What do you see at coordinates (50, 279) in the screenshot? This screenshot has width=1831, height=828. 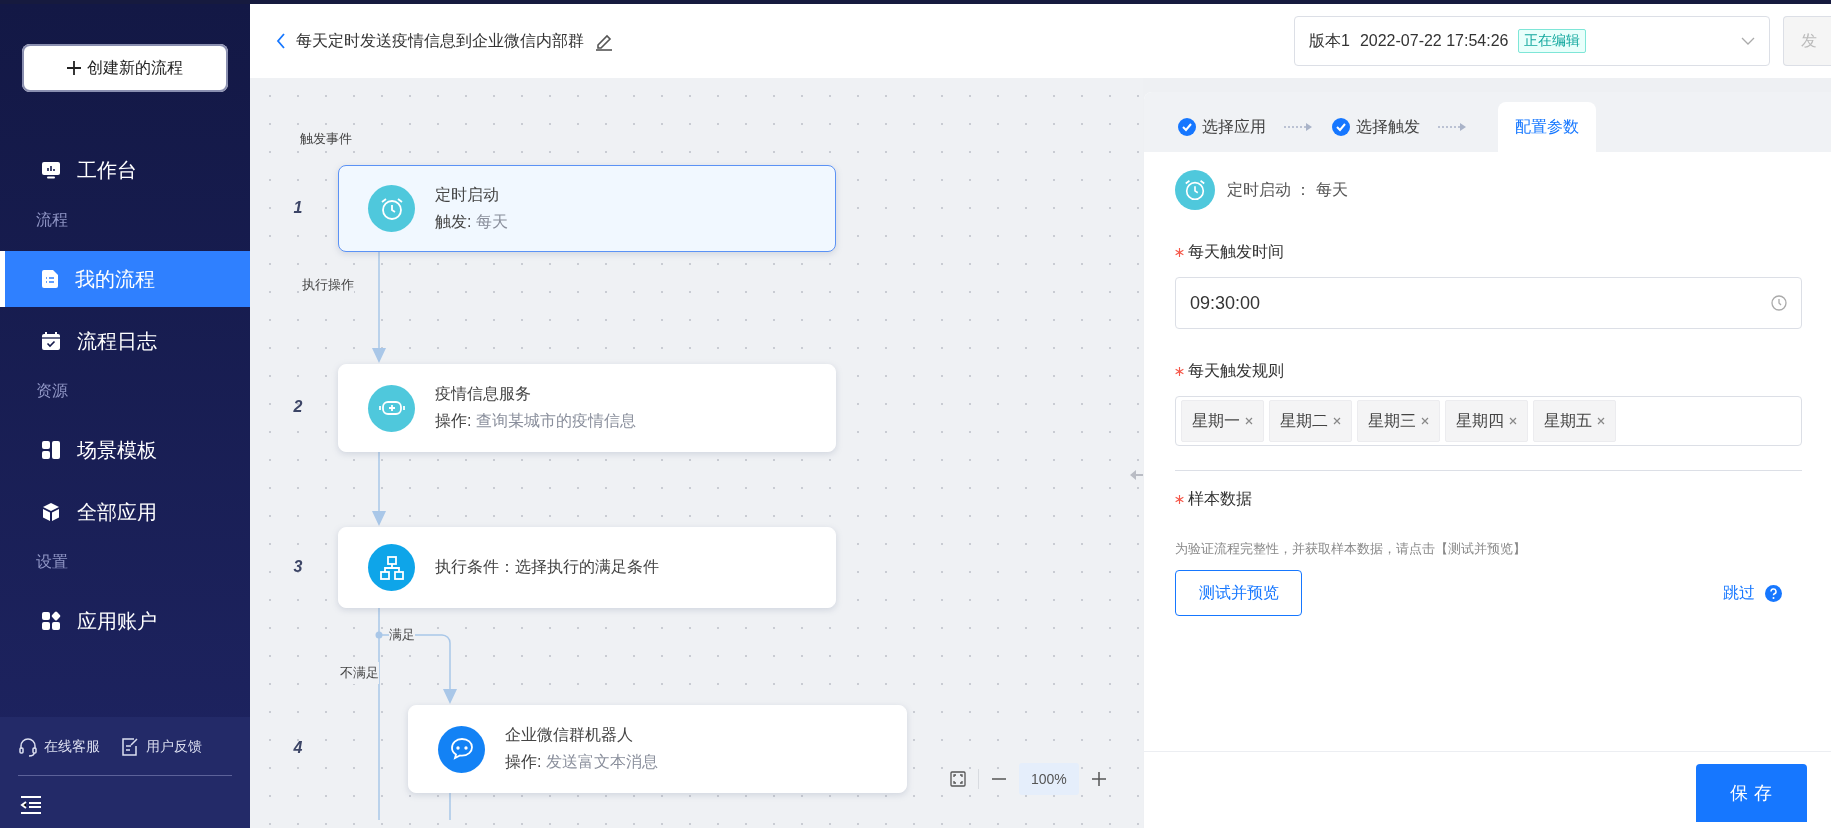 I see `document-icon` at bounding box center [50, 279].